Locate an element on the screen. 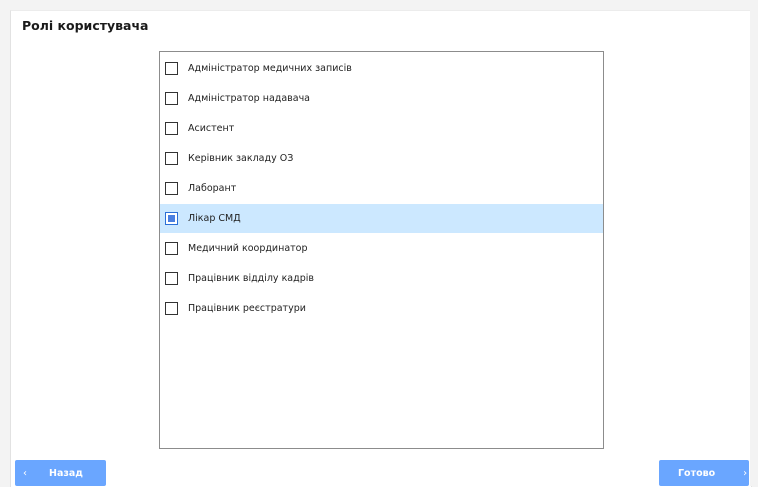  done-button: Готово › is located at coordinates (704, 473).